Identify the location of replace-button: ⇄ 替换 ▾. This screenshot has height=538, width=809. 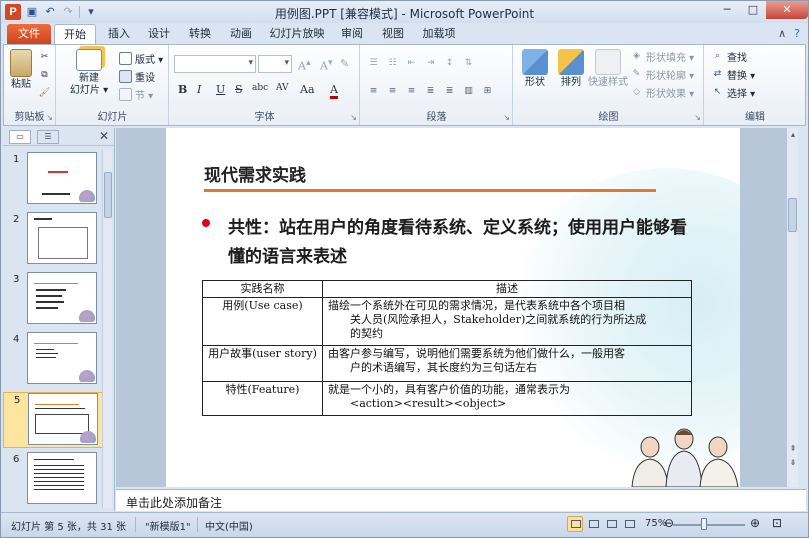
(733, 74).